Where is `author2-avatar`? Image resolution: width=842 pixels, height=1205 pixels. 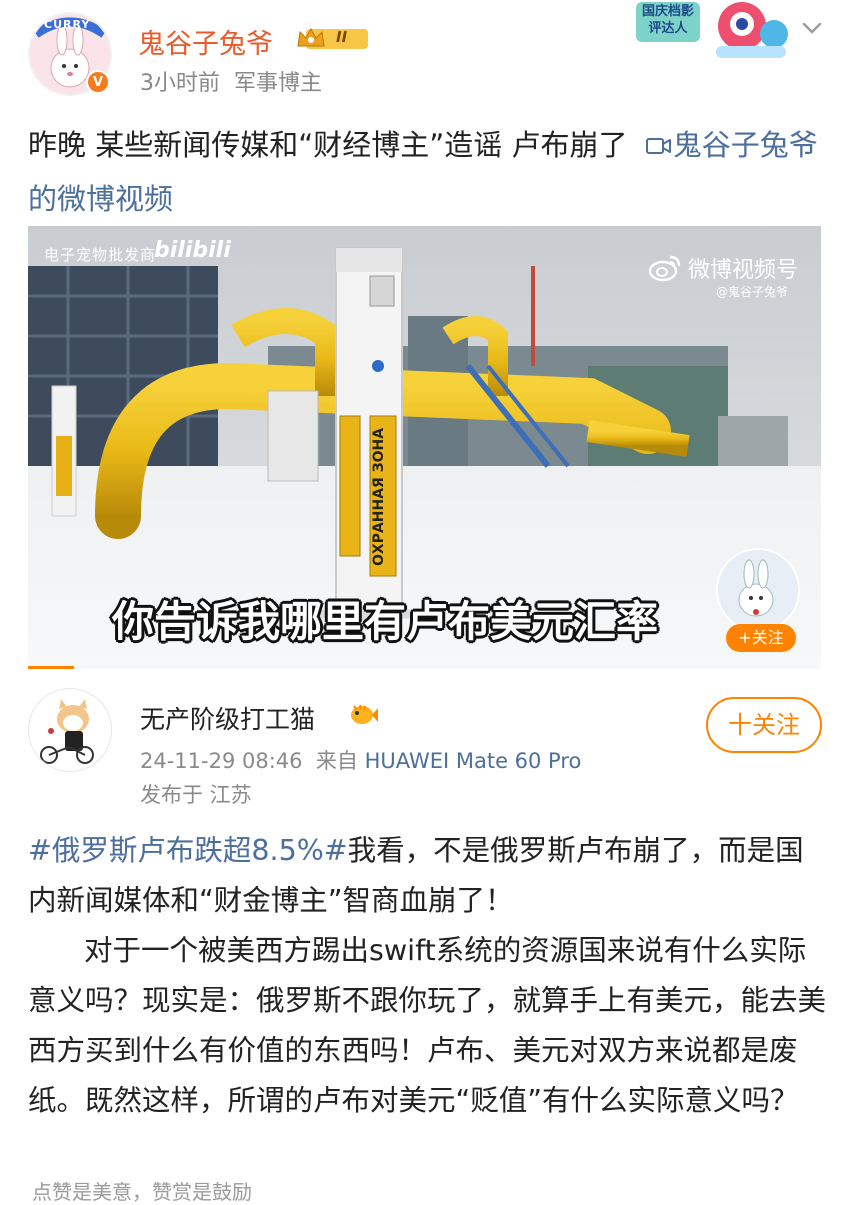
author2-avatar is located at coordinates (70, 730).